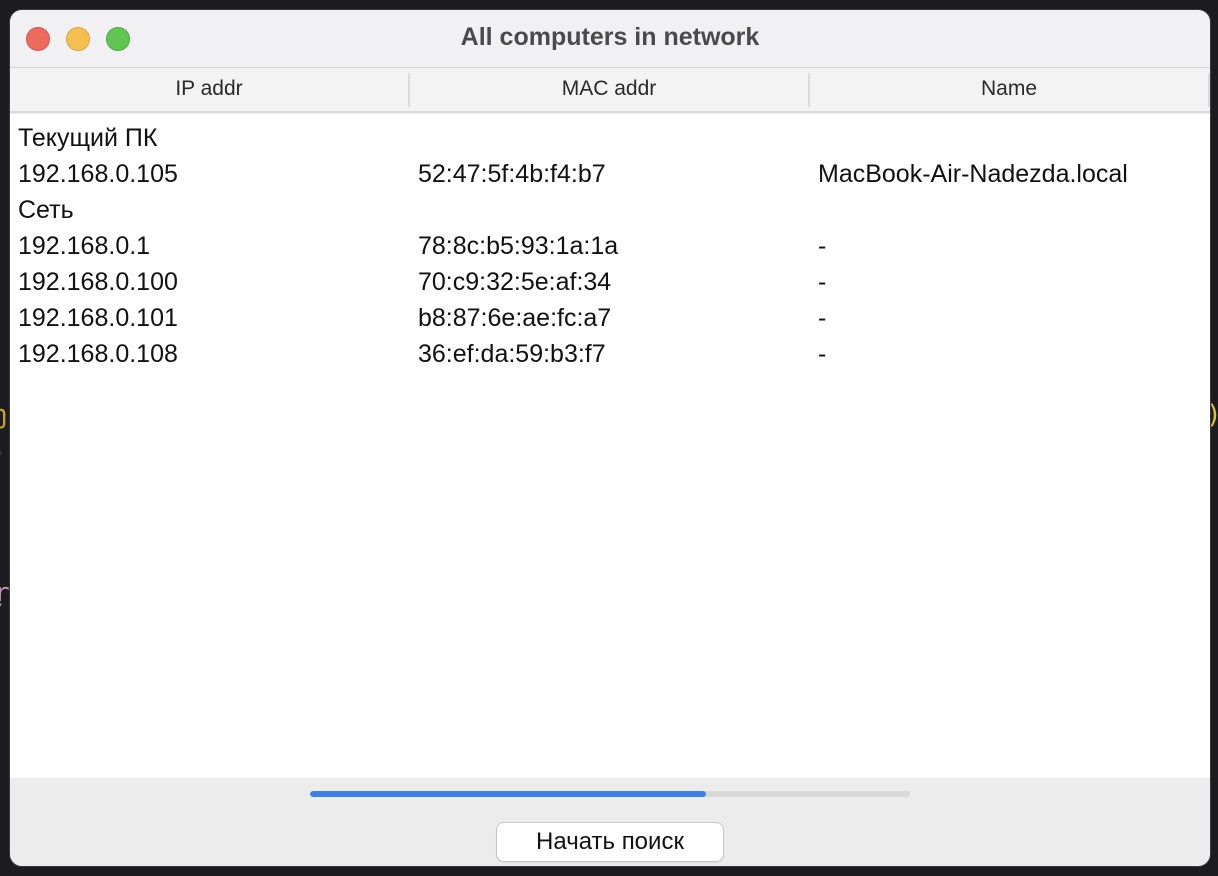 Image resolution: width=1218 pixels, height=876 pixels. I want to click on table-row: 192.168.0.108 36:ef:da:59:b3:f7 -, so click(610, 354).